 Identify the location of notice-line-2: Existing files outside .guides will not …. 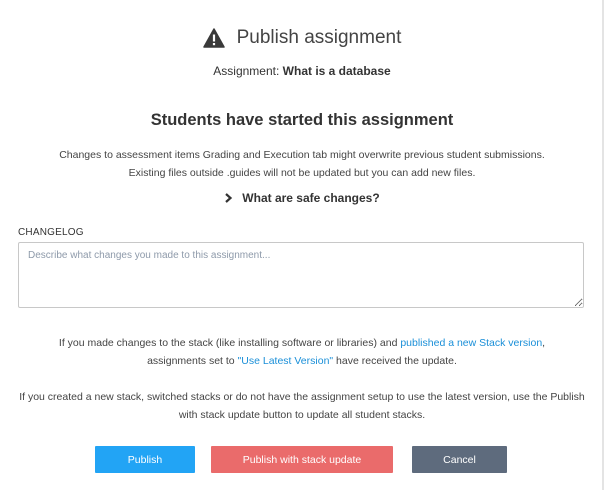
(302, 173).